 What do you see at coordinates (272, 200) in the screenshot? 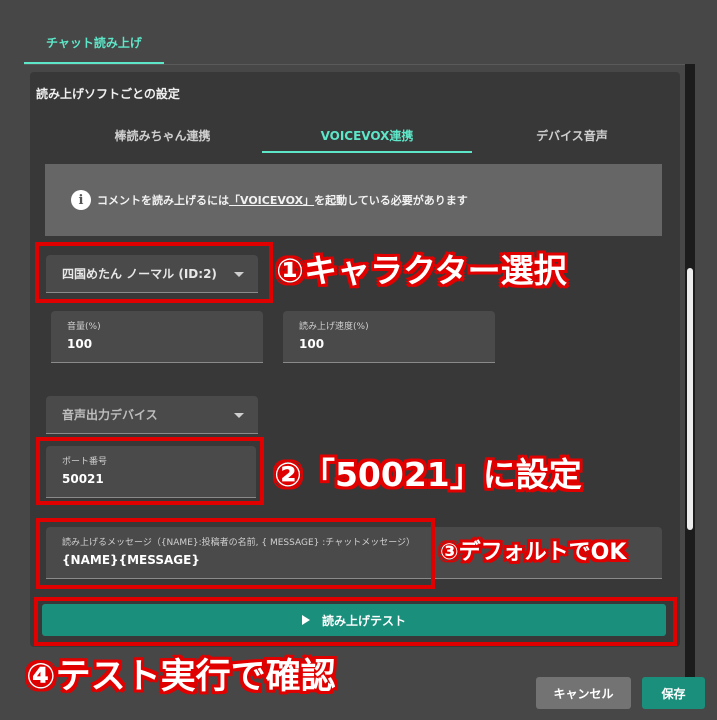
I see `notice-link-voicevox: 「VOICEVOX」` at bounding box center [272, 200].